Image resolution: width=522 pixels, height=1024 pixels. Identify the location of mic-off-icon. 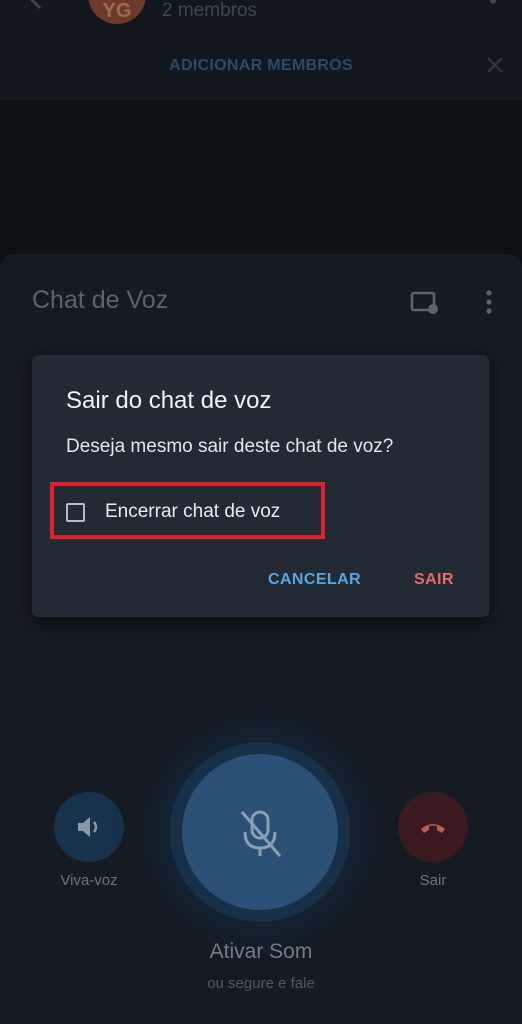
(261, 833).